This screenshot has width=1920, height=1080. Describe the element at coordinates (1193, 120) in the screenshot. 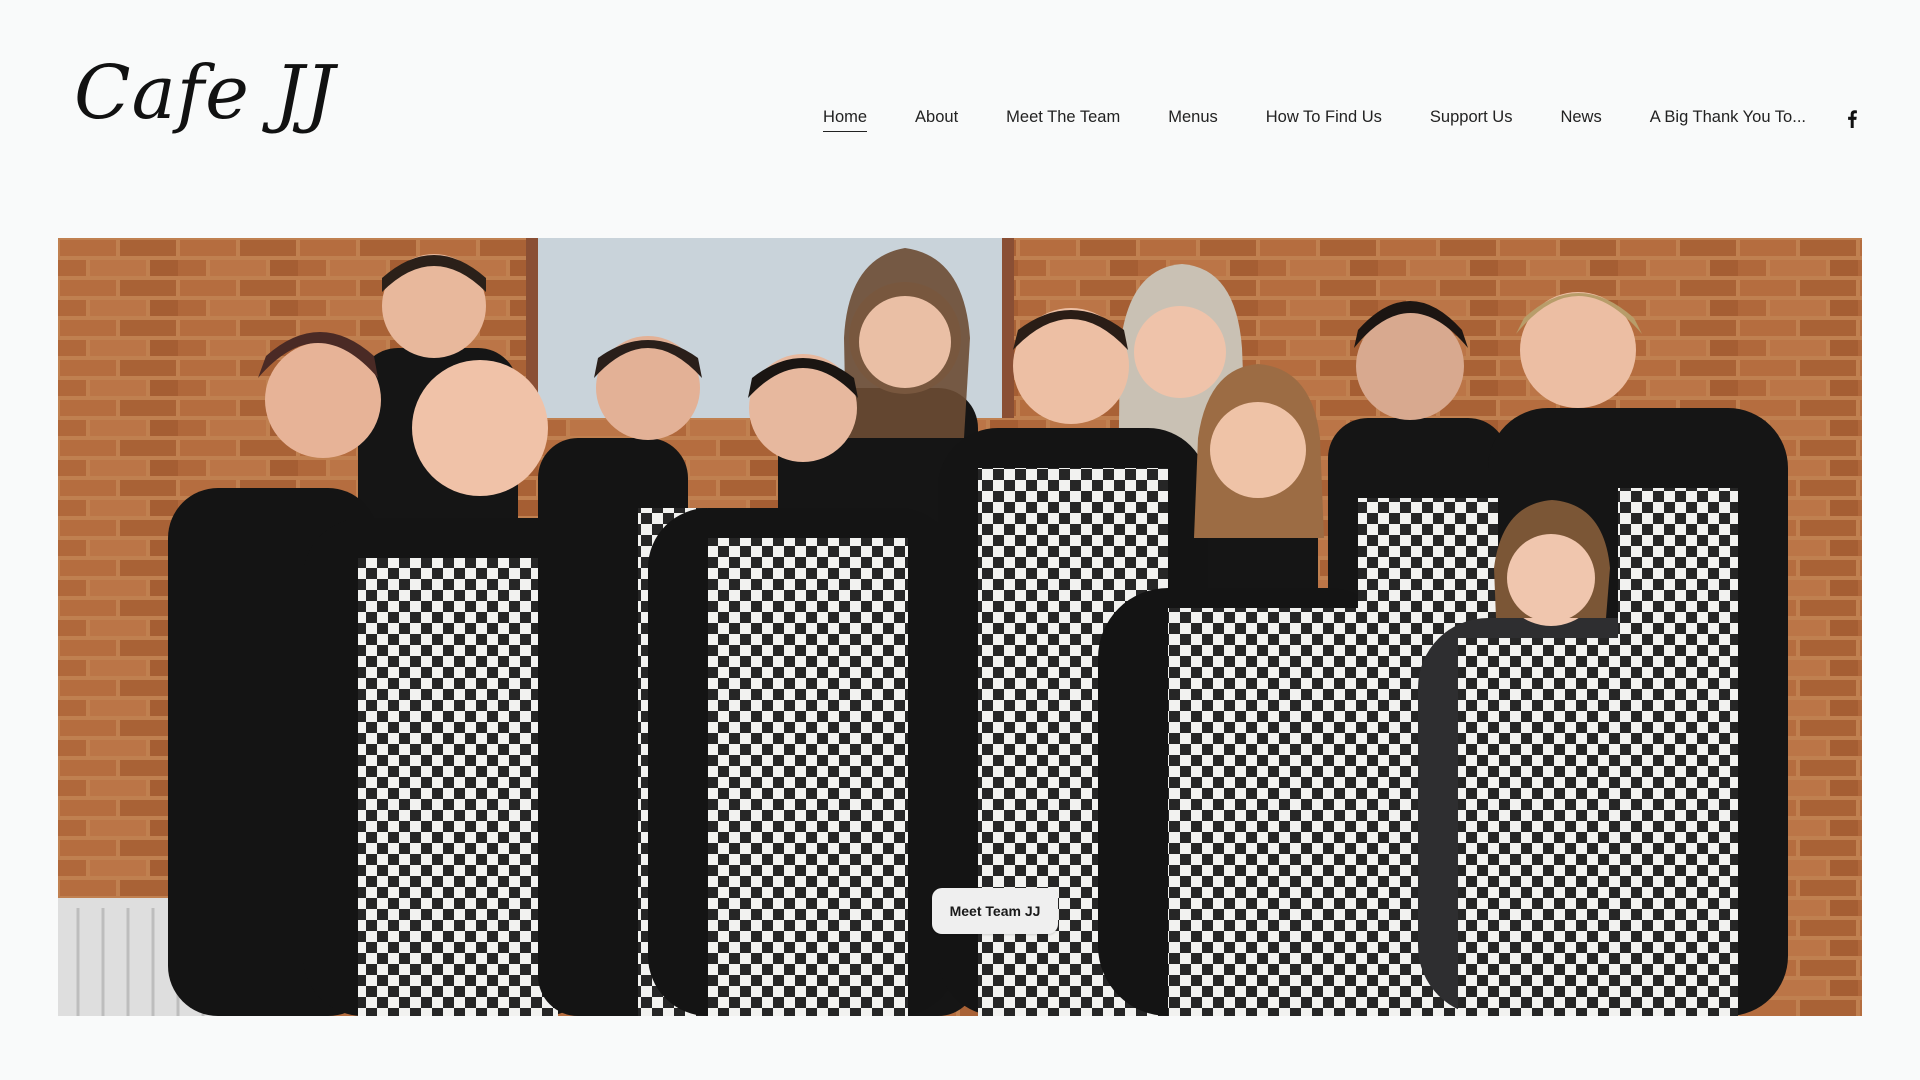

I see `nav-menus: Menus` at that location.